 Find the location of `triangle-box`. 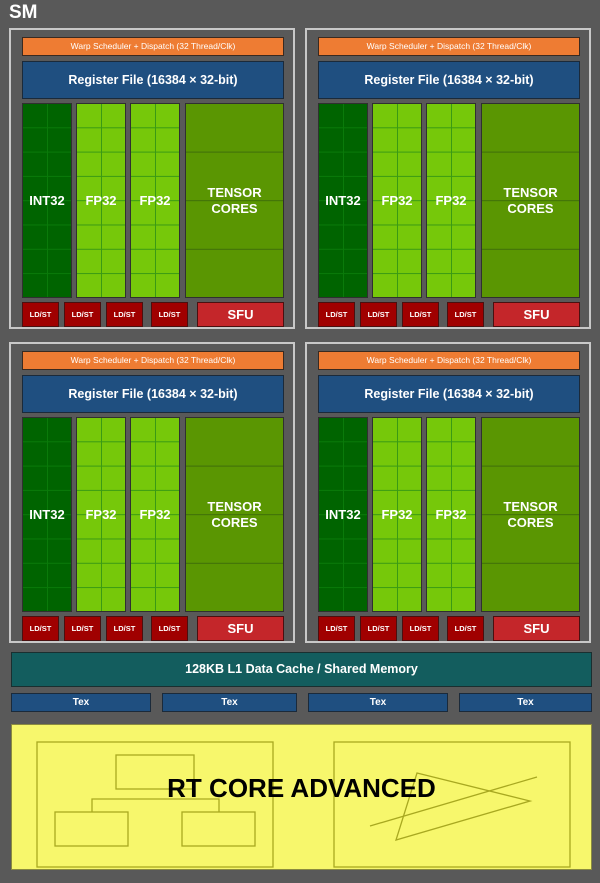

triangle-box is located at coordinates (452, 804).